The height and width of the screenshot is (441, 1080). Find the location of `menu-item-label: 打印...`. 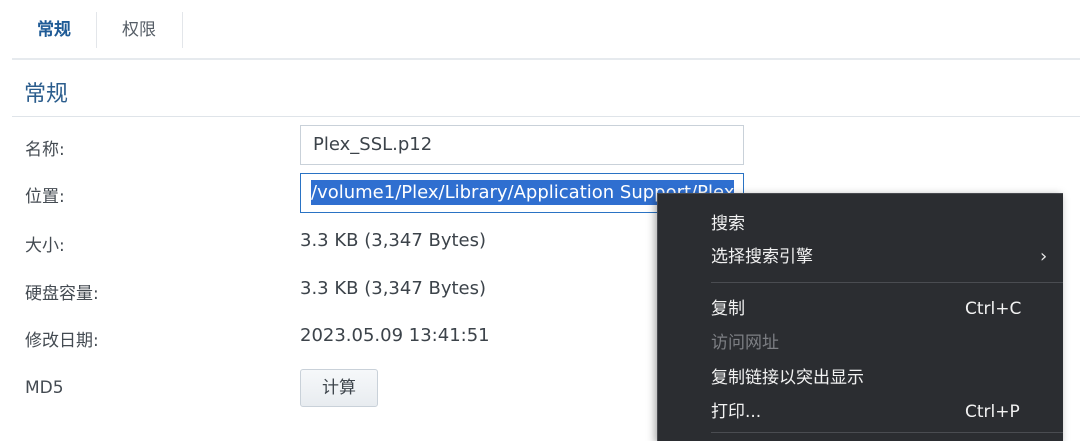

menu-item-label: 打印... is located at coordinates (736, 412).